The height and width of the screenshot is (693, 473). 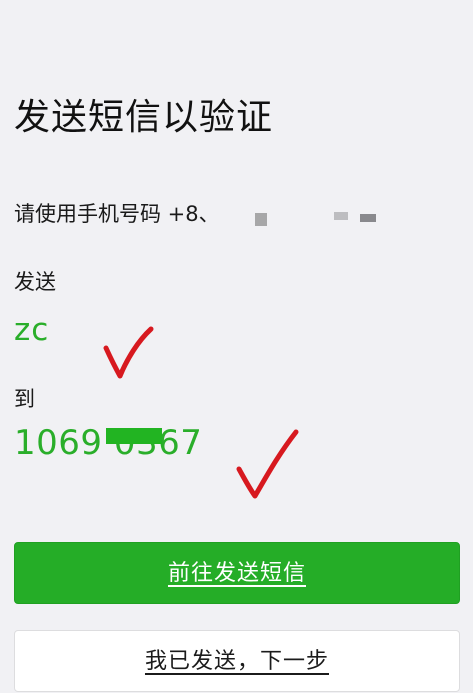 What do you see at coordinates (237, 573) in the screenshot?
I see `go-send-sms-button: 前往发送短信` at bounding box center [237, 573].